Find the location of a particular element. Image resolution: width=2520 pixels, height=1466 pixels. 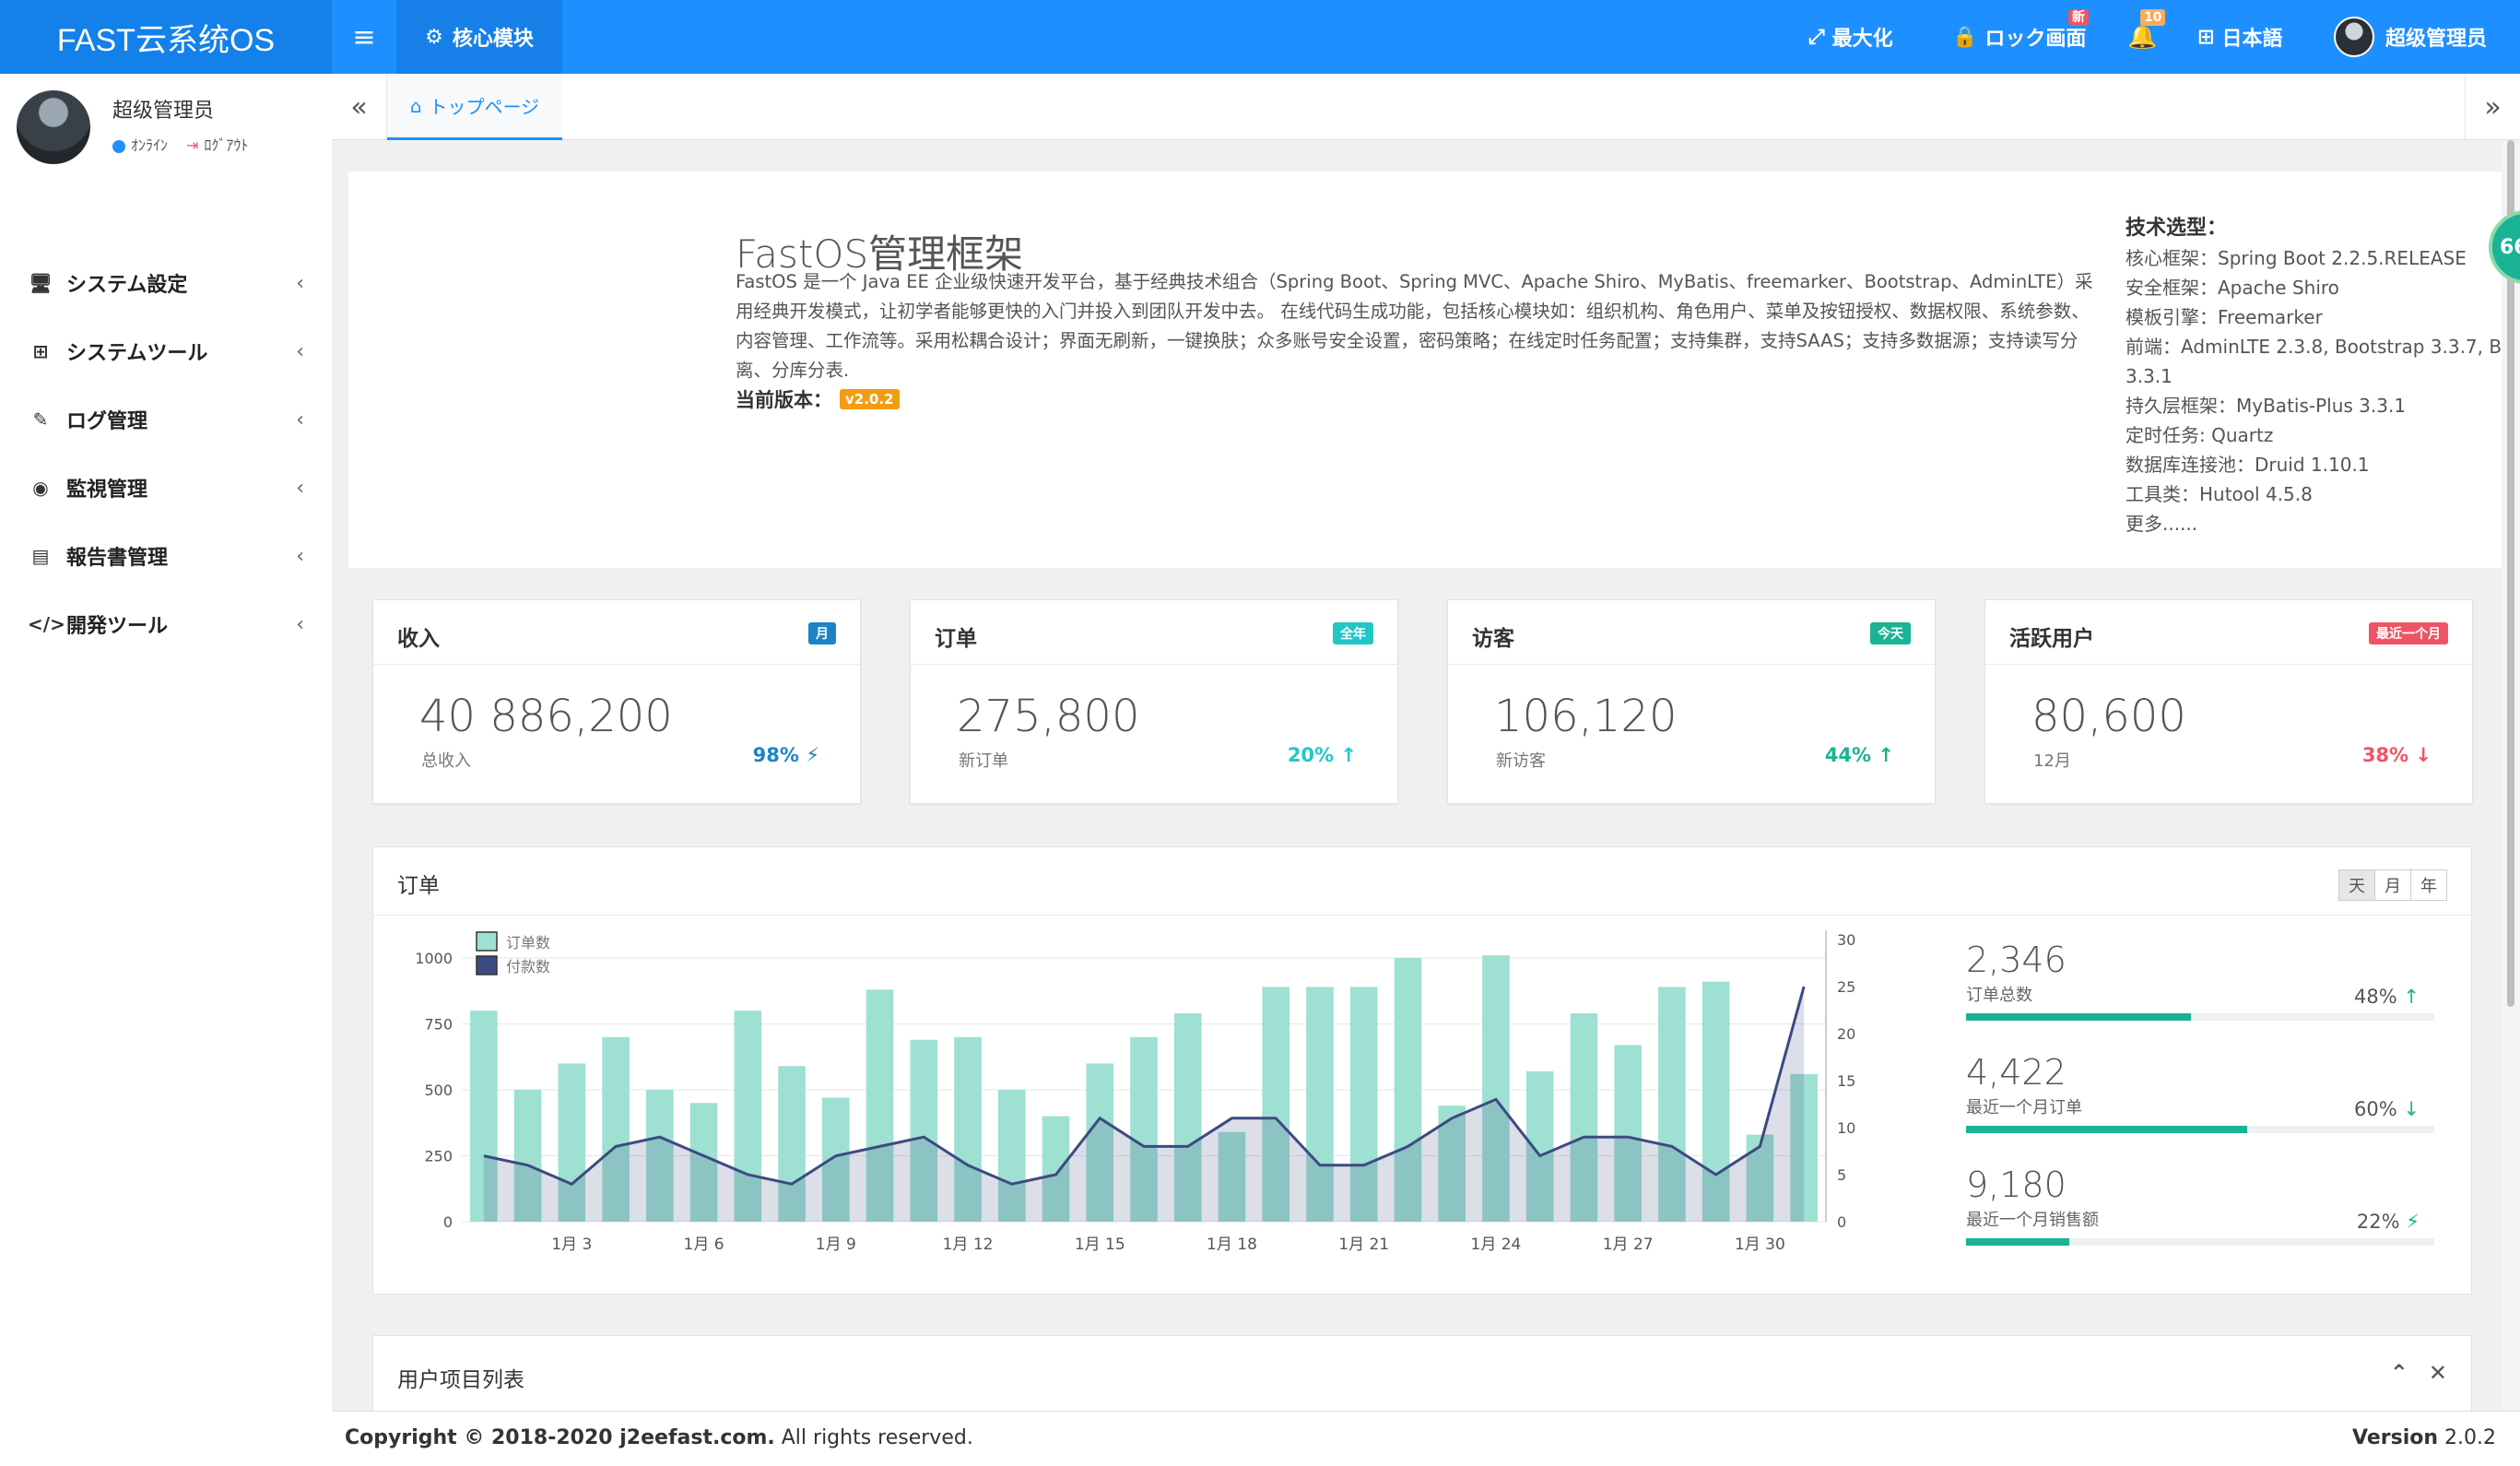

y-right-tick-label: 5 is located at coordinates (1841, 1175).